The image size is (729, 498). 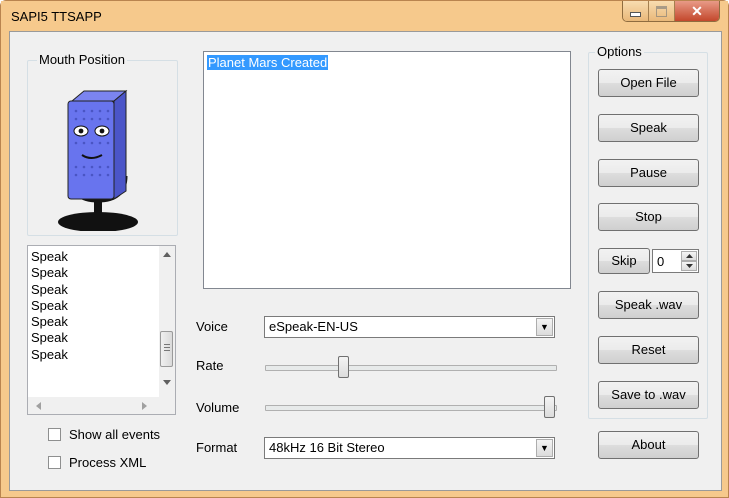 I want to click on close-icon: ✕, so click(x=697, y=10).